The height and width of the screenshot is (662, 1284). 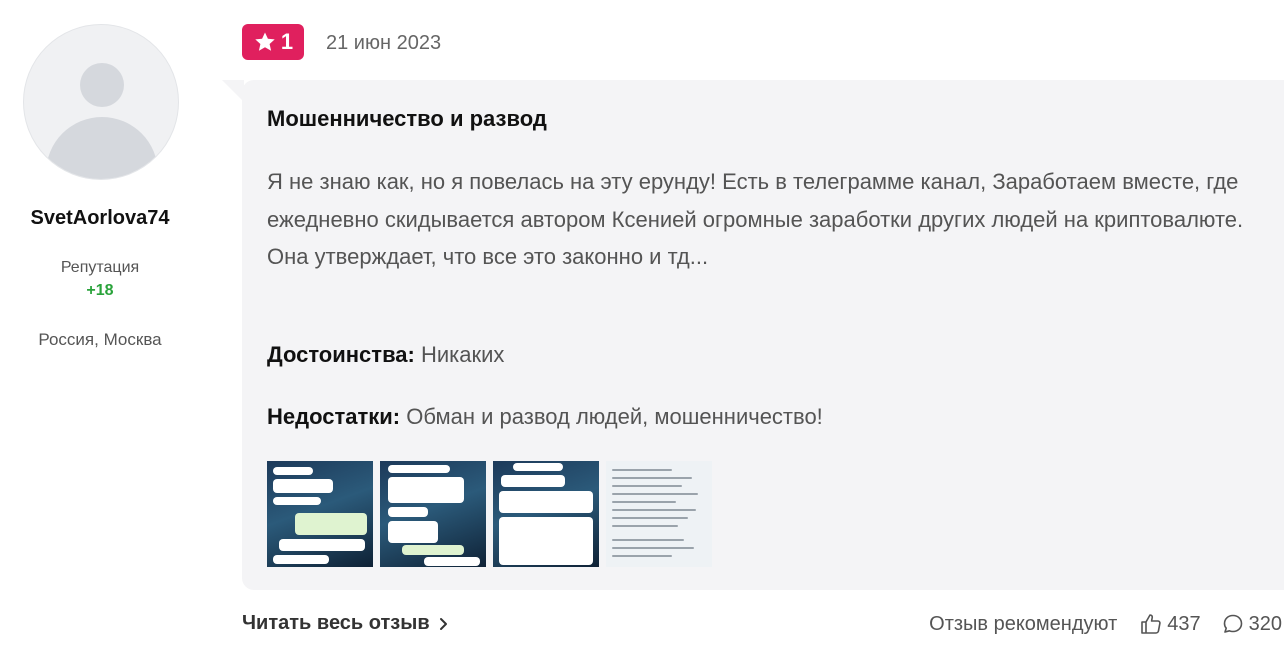 I want to click on avatar-placeholder-body, so click(x=102, y=148).